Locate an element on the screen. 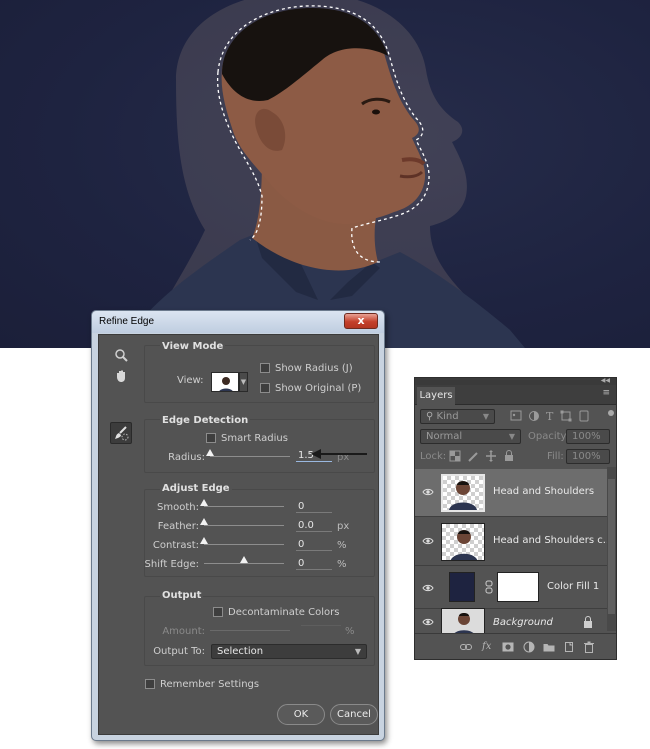 The width and height of the screenshot is (650, 749). radius-label: Radius: is located at coordinates (186, 457).